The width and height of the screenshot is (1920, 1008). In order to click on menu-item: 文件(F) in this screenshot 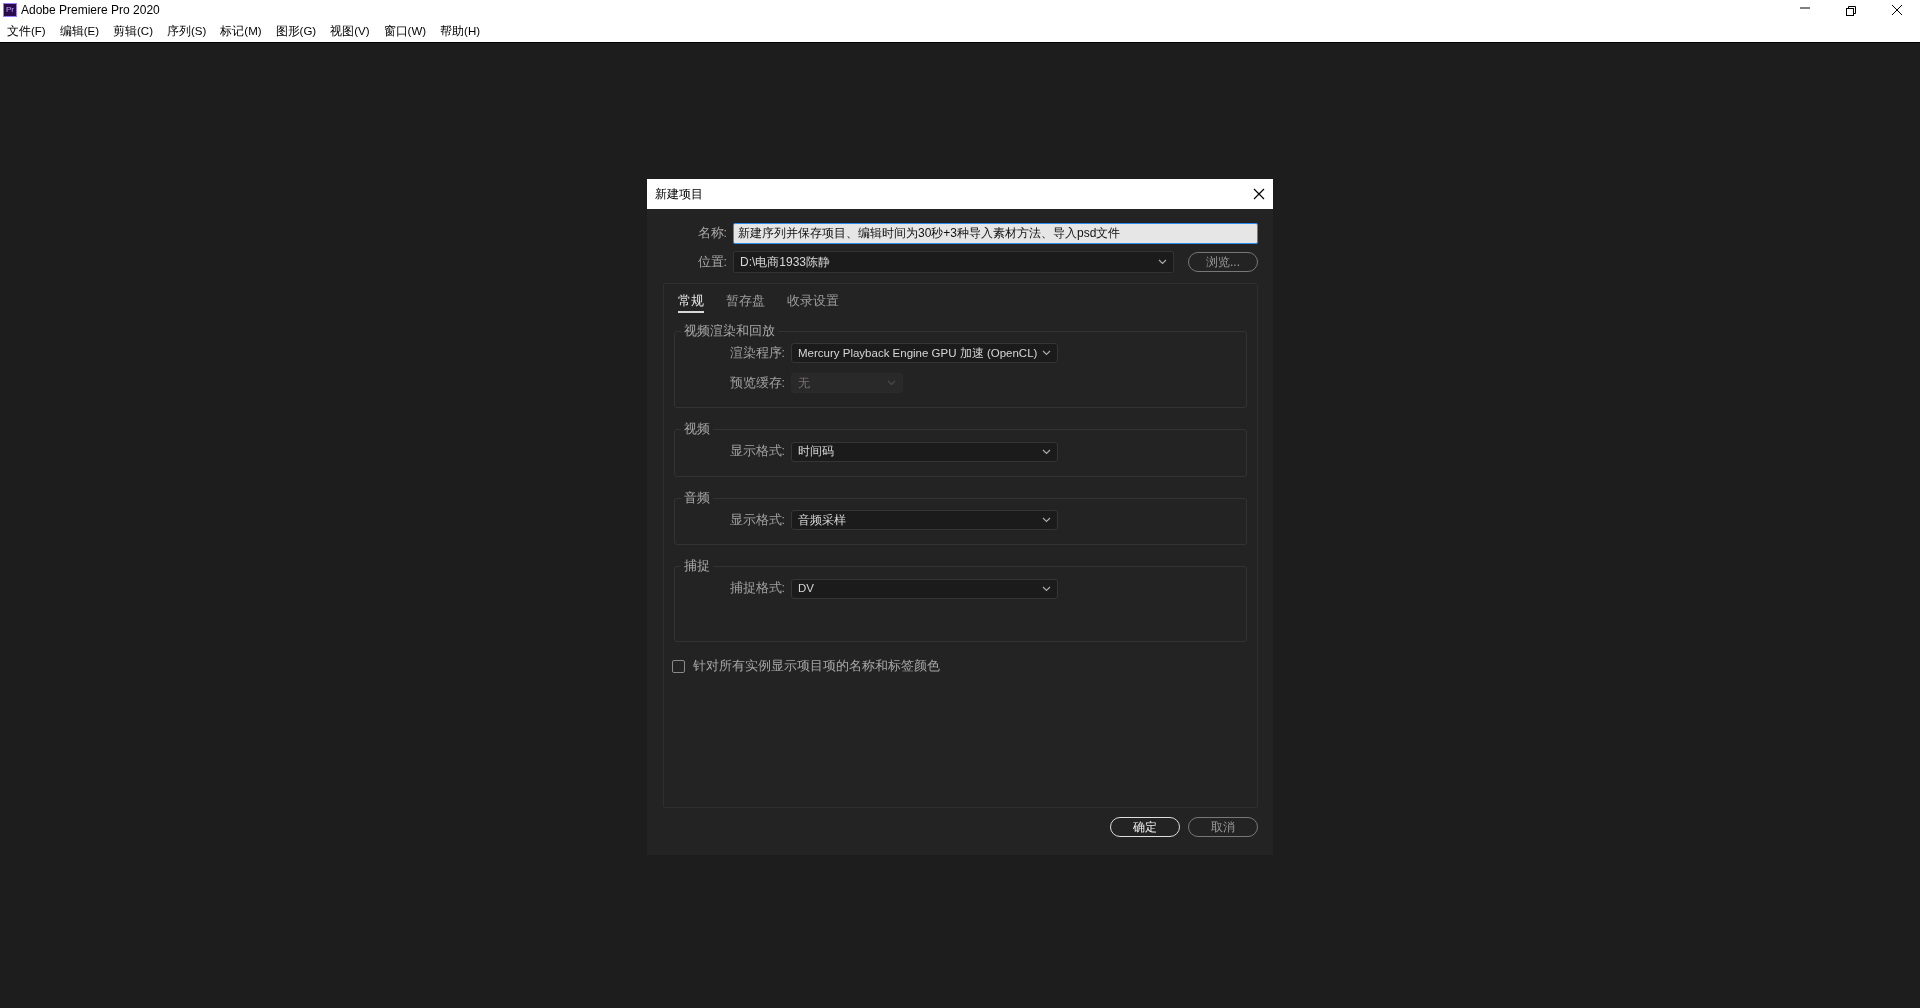, I will do `click(26, 31)`.